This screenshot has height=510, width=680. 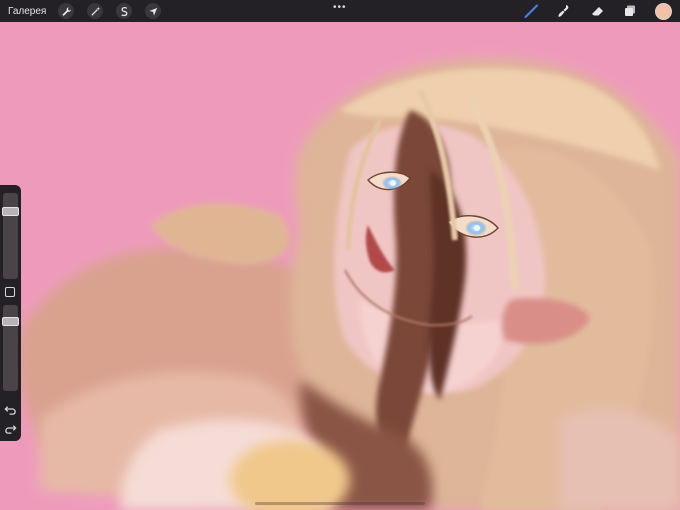 What do you see at coordinates (10, 236) in the screenshot?
I see `brush-size-slider` at bounding box center [10, 236].